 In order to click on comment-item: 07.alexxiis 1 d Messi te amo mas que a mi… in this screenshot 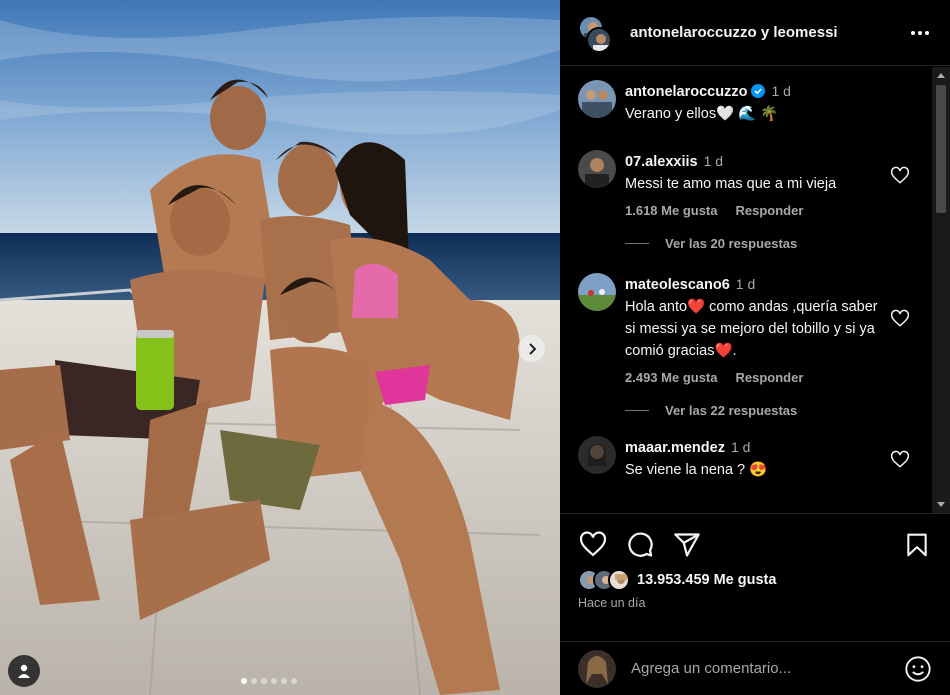, I will do `click(746, 184)`.